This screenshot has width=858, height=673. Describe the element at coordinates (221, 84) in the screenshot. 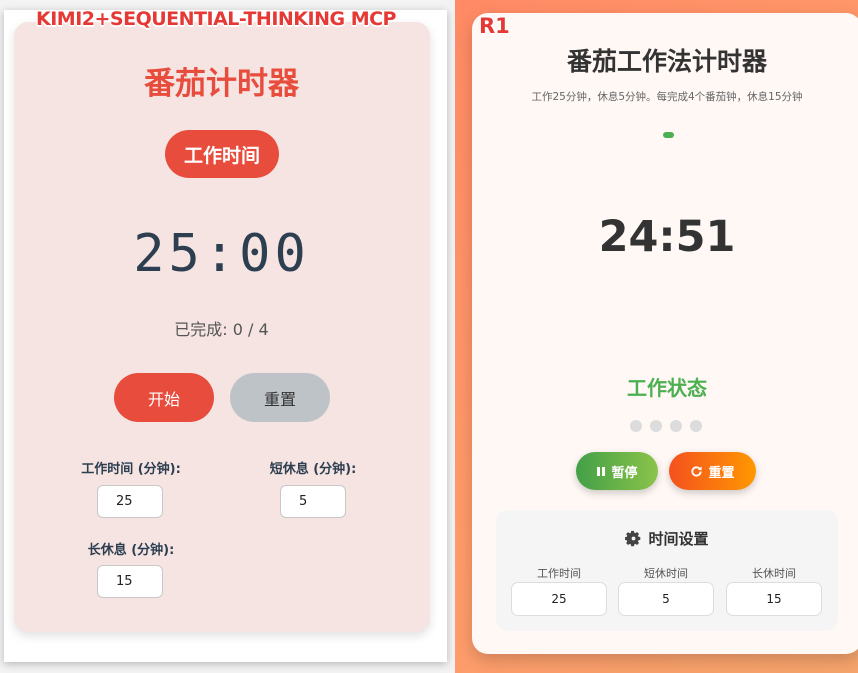

I see `left-title: 番茄计时器` at that location.